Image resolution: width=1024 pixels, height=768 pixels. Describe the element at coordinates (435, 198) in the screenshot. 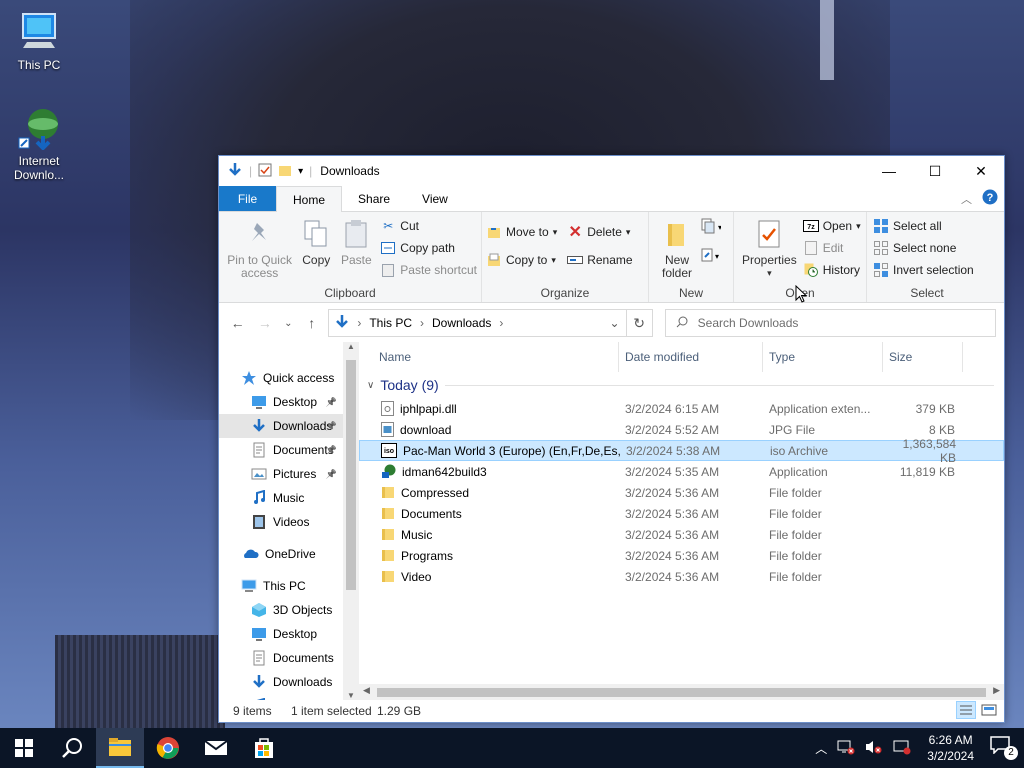

I see `tab-view: View` at that location.